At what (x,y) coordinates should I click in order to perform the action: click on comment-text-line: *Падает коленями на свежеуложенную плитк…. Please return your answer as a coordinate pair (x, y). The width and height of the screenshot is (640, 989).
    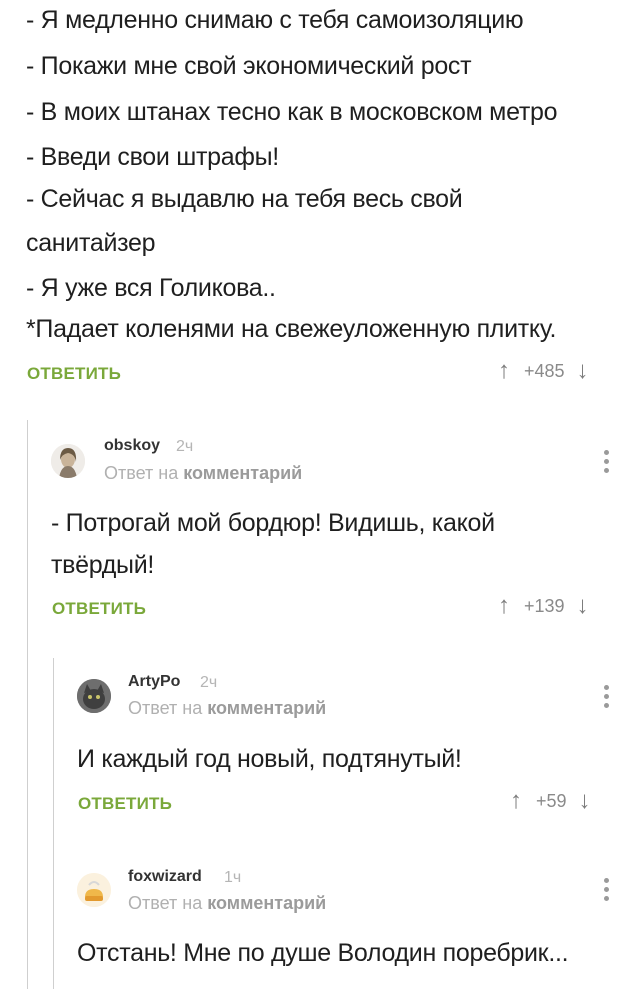
    Looking at the image, I should click on (291, 329).